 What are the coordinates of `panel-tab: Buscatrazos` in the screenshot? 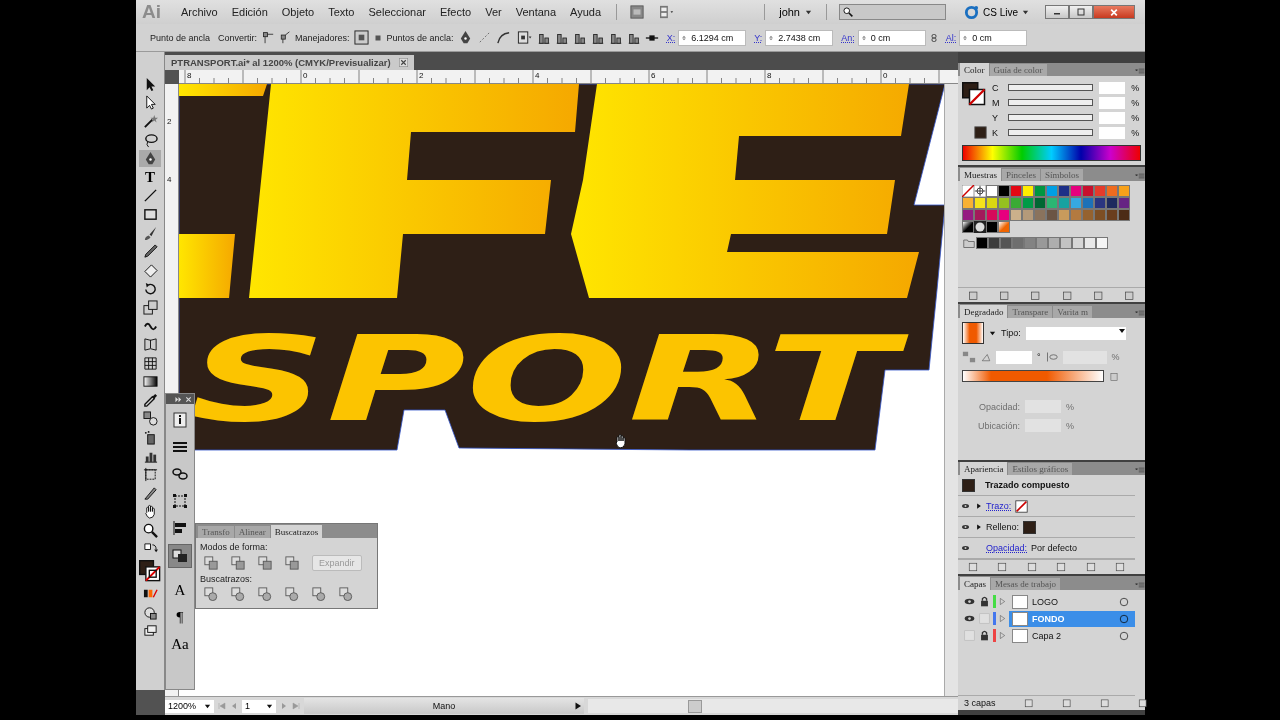 It's located at (296, 531).